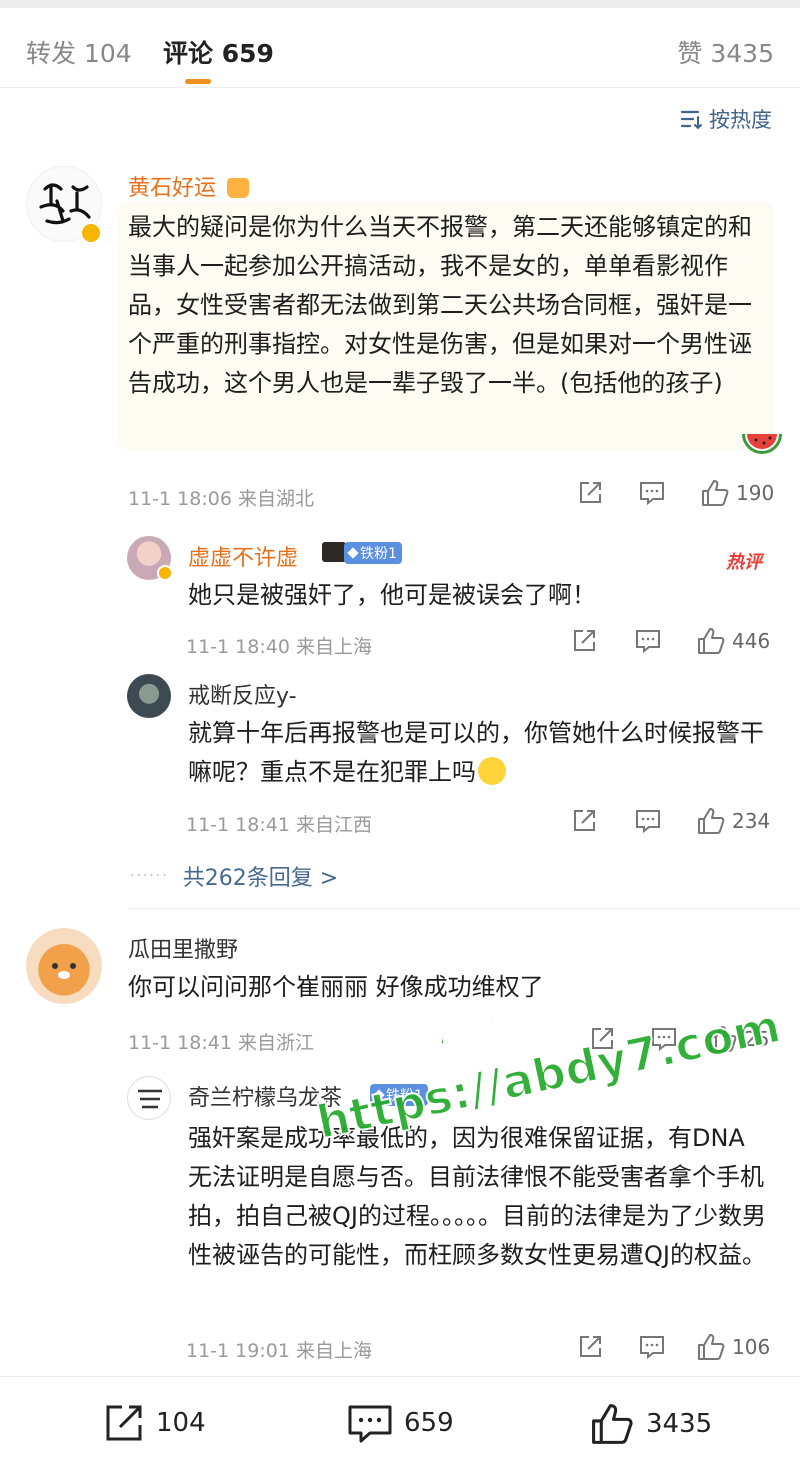 This screenshot has height=1471, width=800. I want to click on repost-count: 104, so click(181, 1423).